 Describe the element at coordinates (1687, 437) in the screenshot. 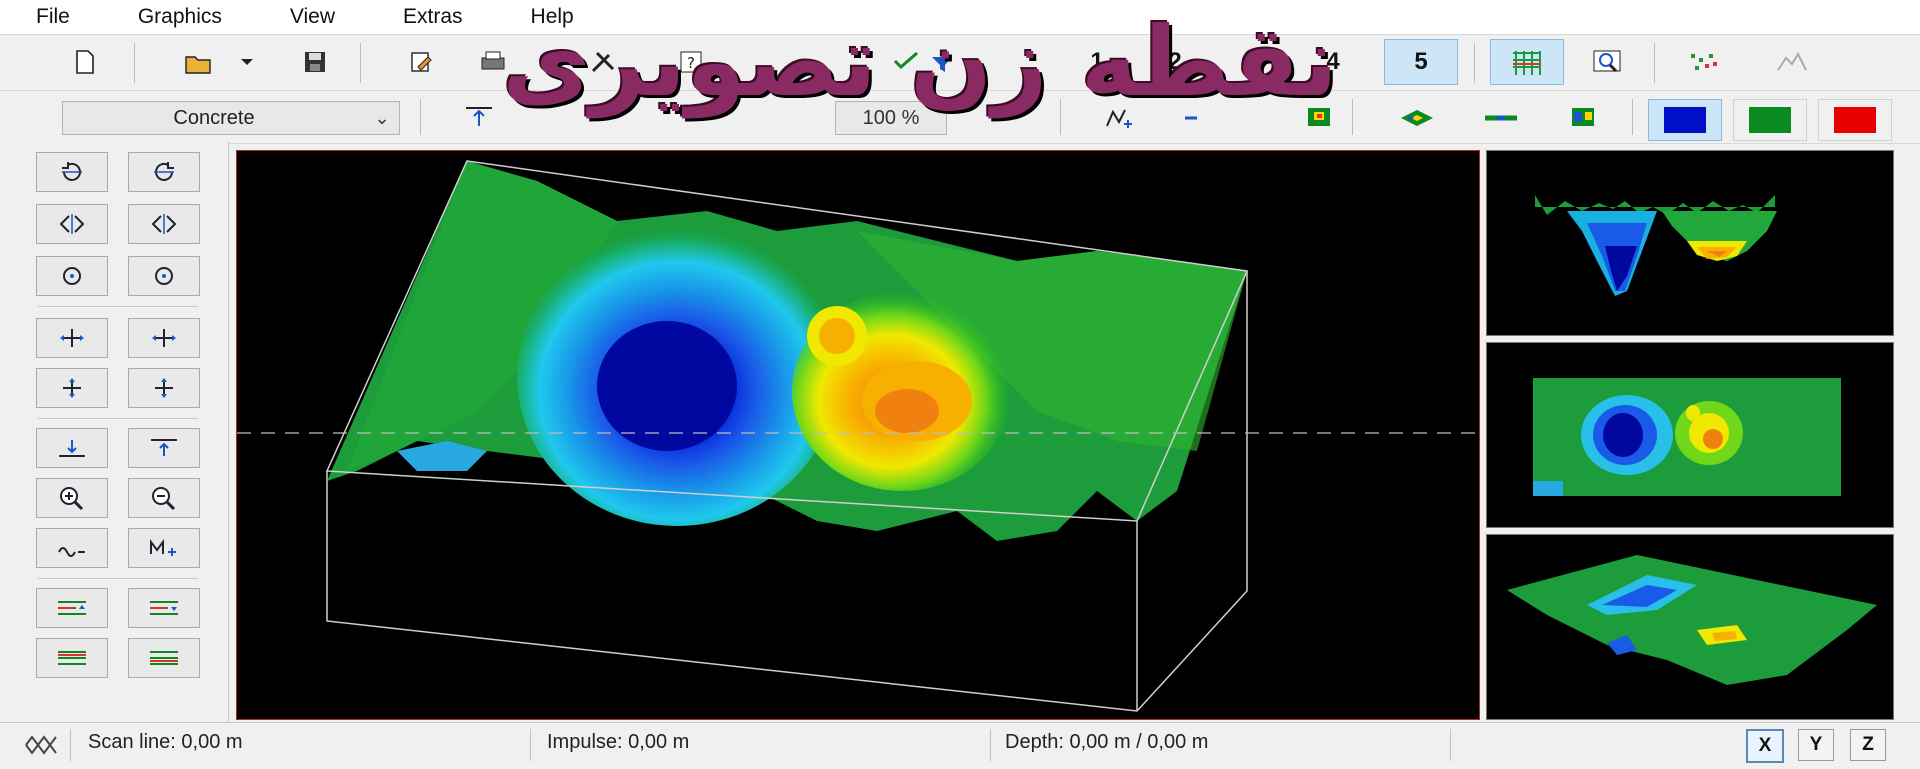

I see `top-view-render` at that location.